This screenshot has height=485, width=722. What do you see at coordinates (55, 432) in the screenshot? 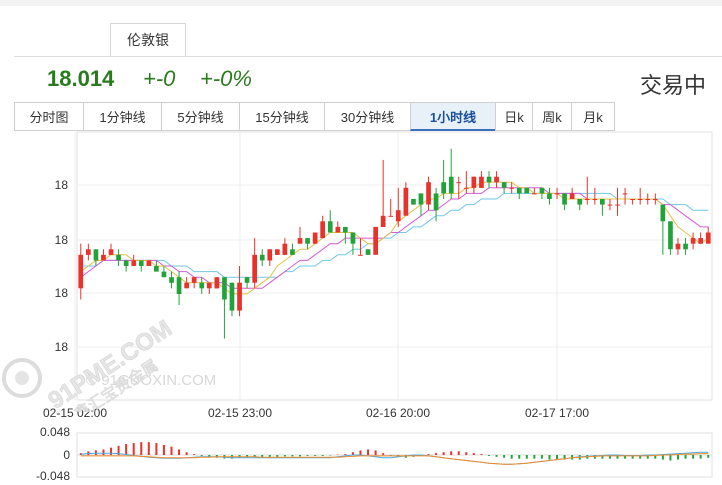
I see `sub-y-tick-label: 0.048` at bounding box center [55, 432].